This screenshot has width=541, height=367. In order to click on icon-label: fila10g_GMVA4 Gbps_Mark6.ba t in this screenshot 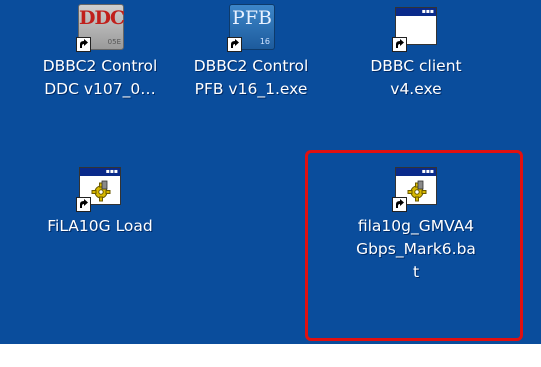, I will do `click(416, 249)`.